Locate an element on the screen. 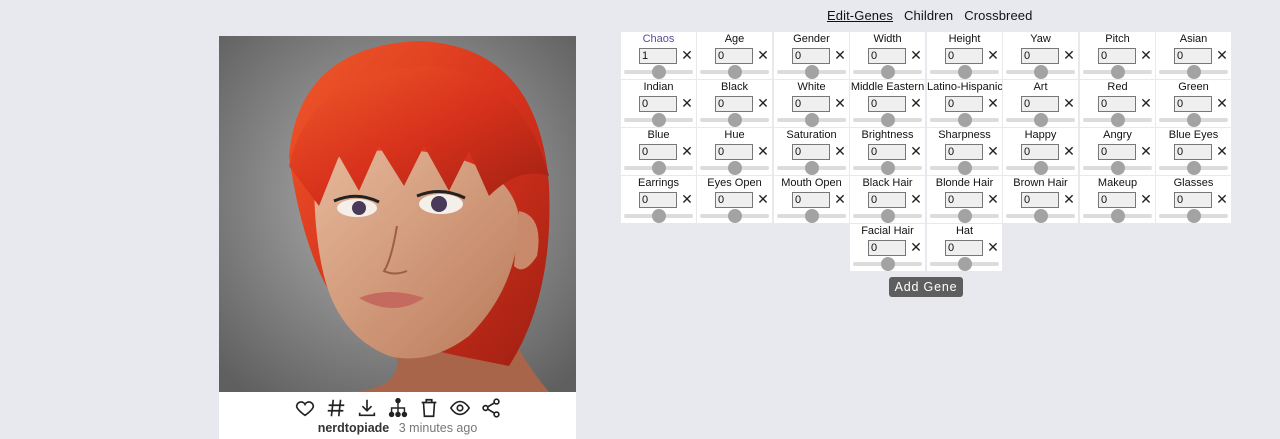 The width and height of the screenshot is (1280, 439). trash-icon is located at coordinates (428, 408).